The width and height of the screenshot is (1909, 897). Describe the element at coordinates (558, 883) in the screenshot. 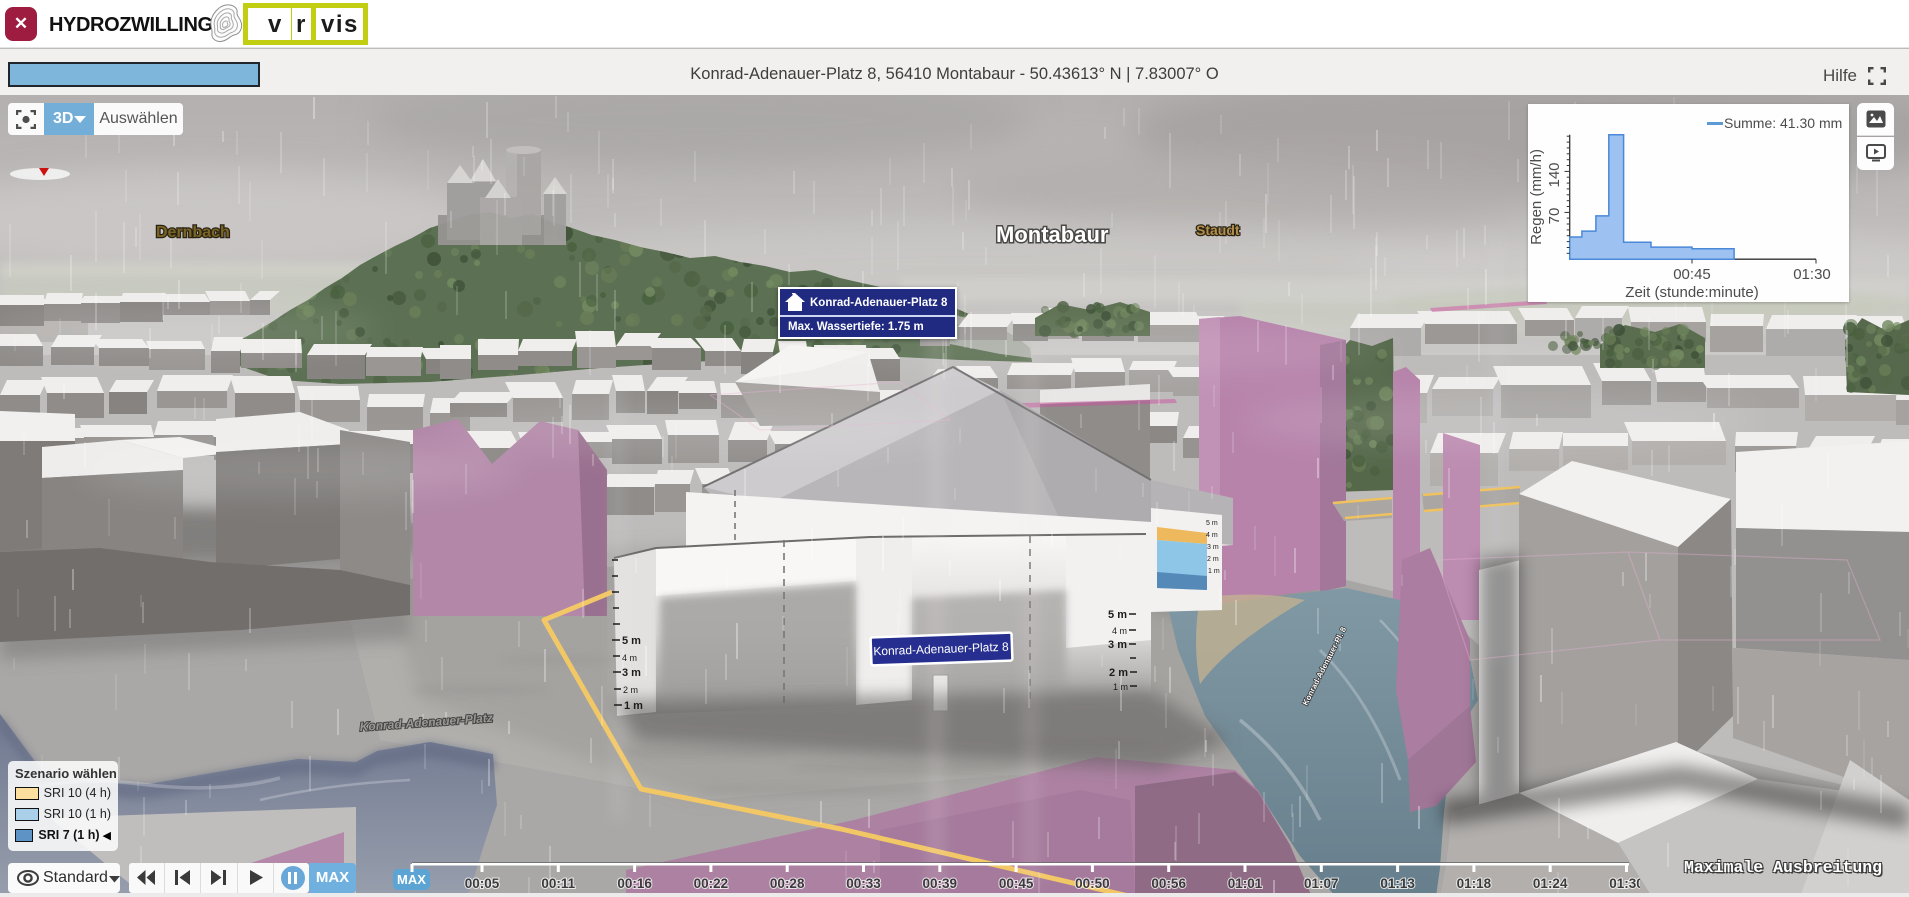

I see `svg-text: 00:11` at that location.